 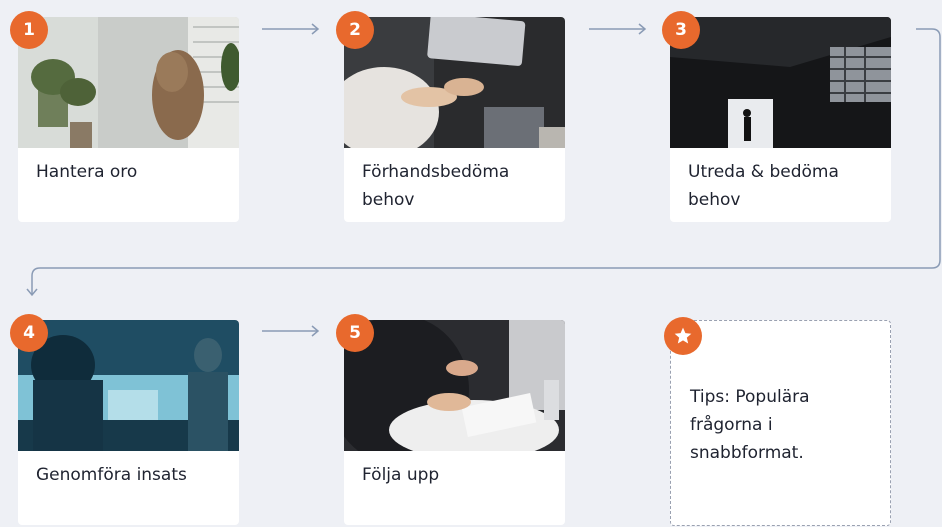 I want to click on step-label: Genomföra insats, so click(x=111, y=475).